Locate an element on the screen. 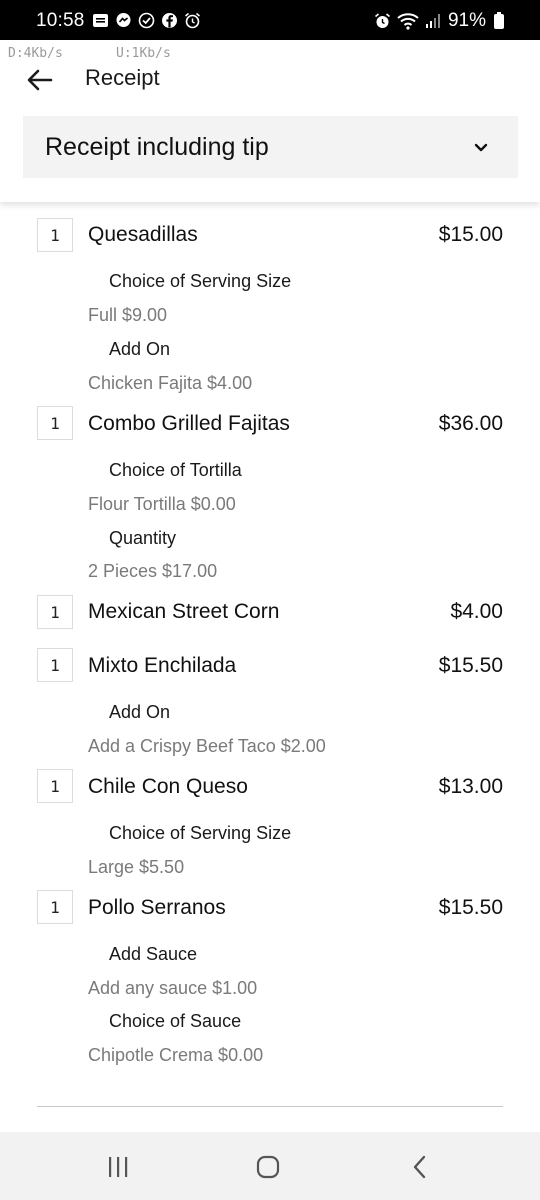  item-name: Chile Con Queso is located at coordinates (168, 786).